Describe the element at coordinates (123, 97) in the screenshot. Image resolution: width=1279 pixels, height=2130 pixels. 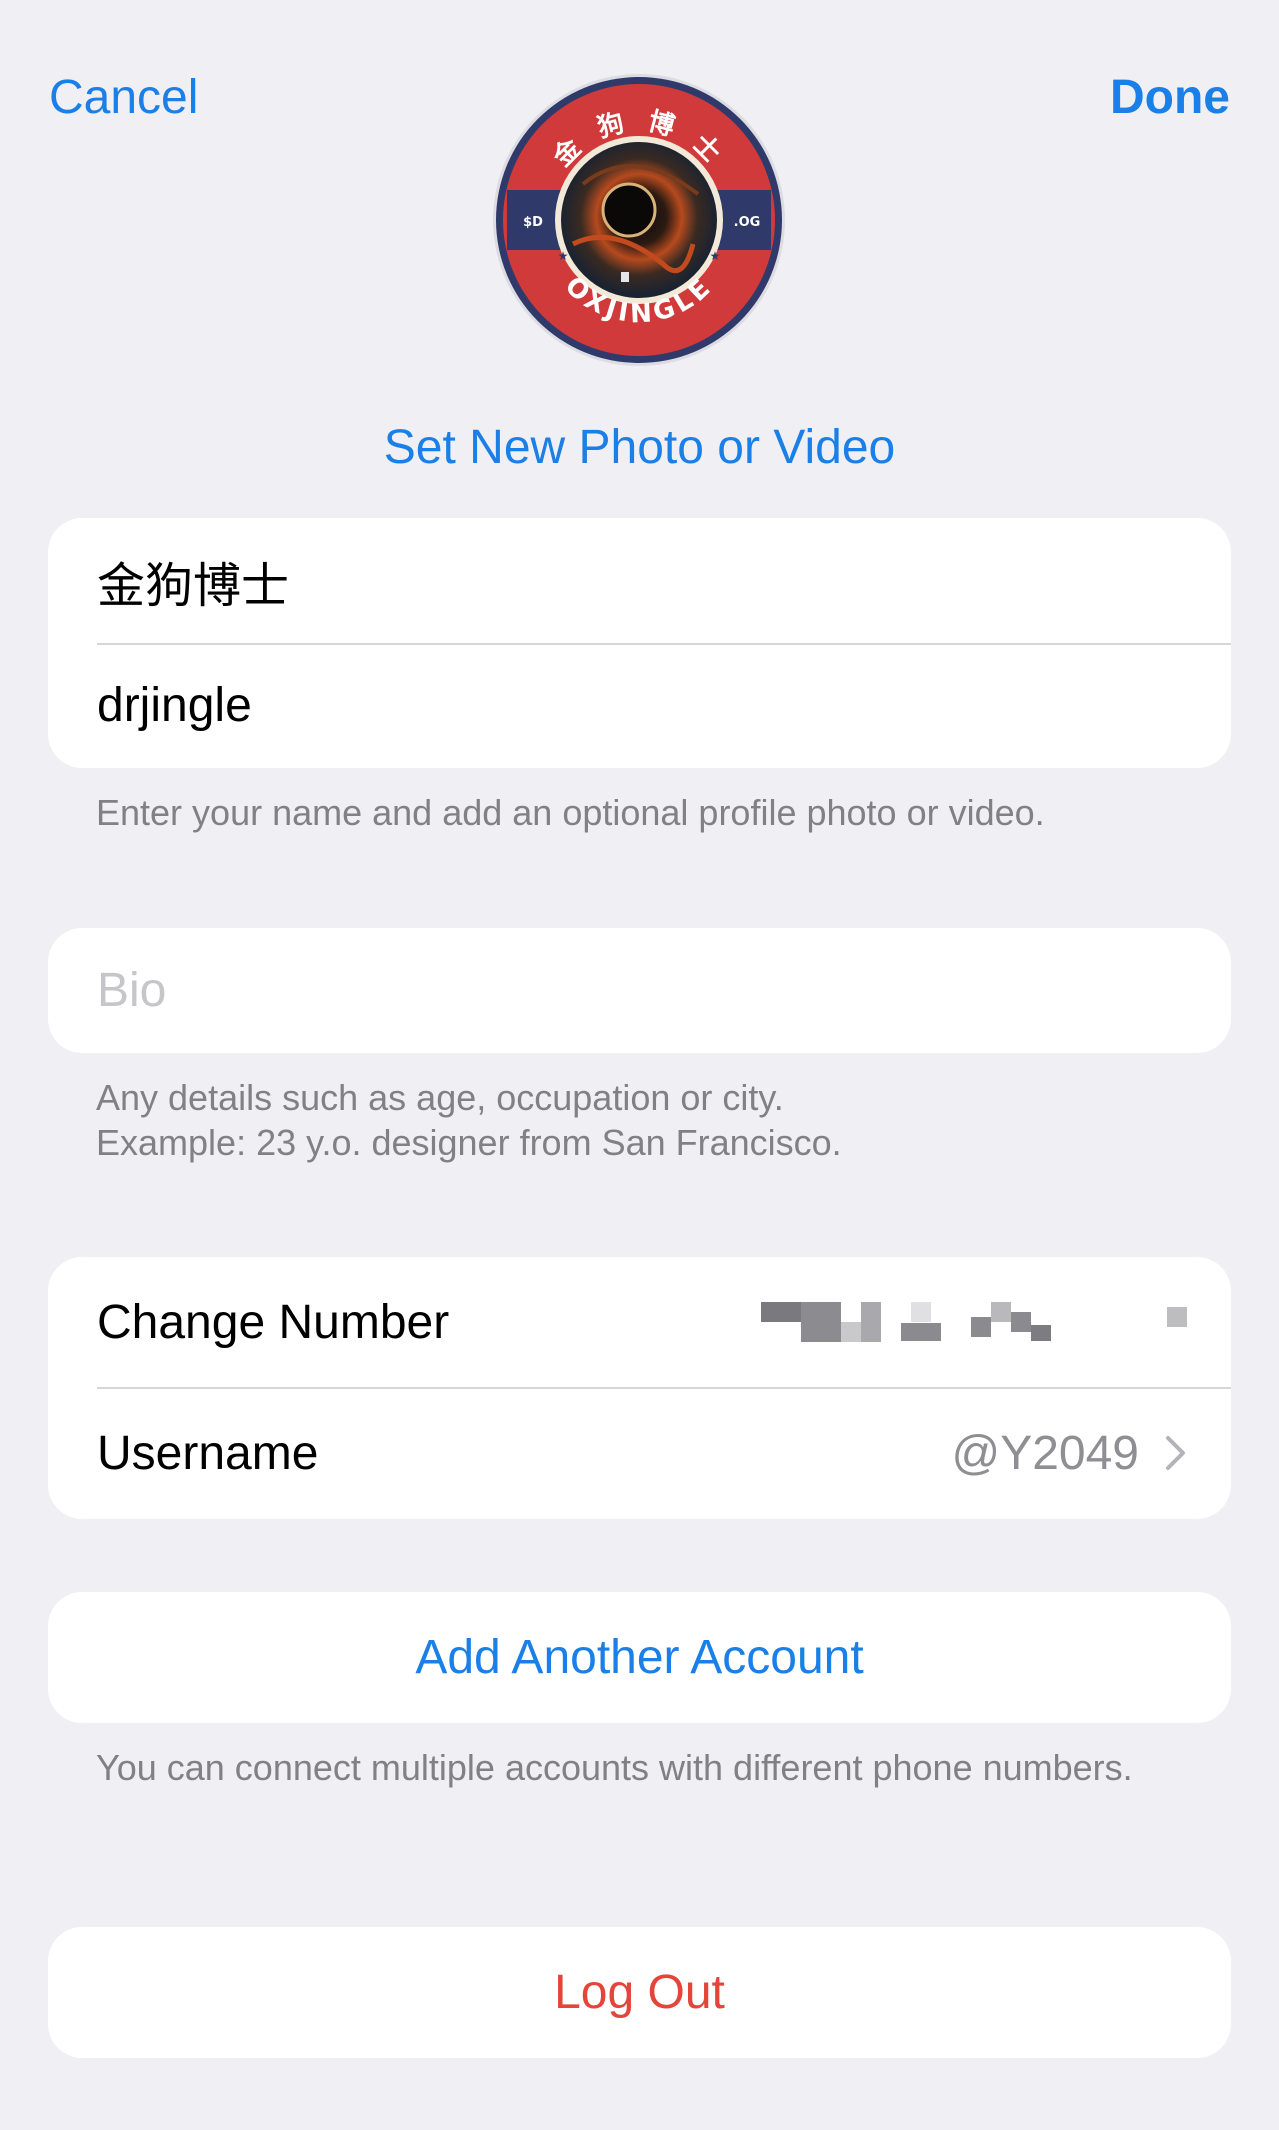
I see `cancel-button: Cancel` at that location.